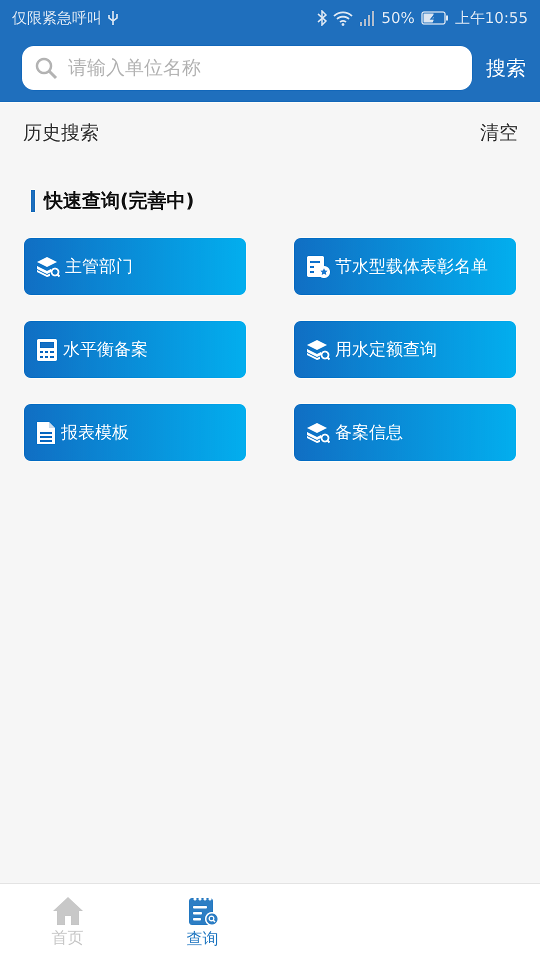 The height and width of the screenshot is (960, 540). Describe the element at coordinates (135, 349) in the screenshot. I see `quick-query-button: 水平衡备案` at that location.